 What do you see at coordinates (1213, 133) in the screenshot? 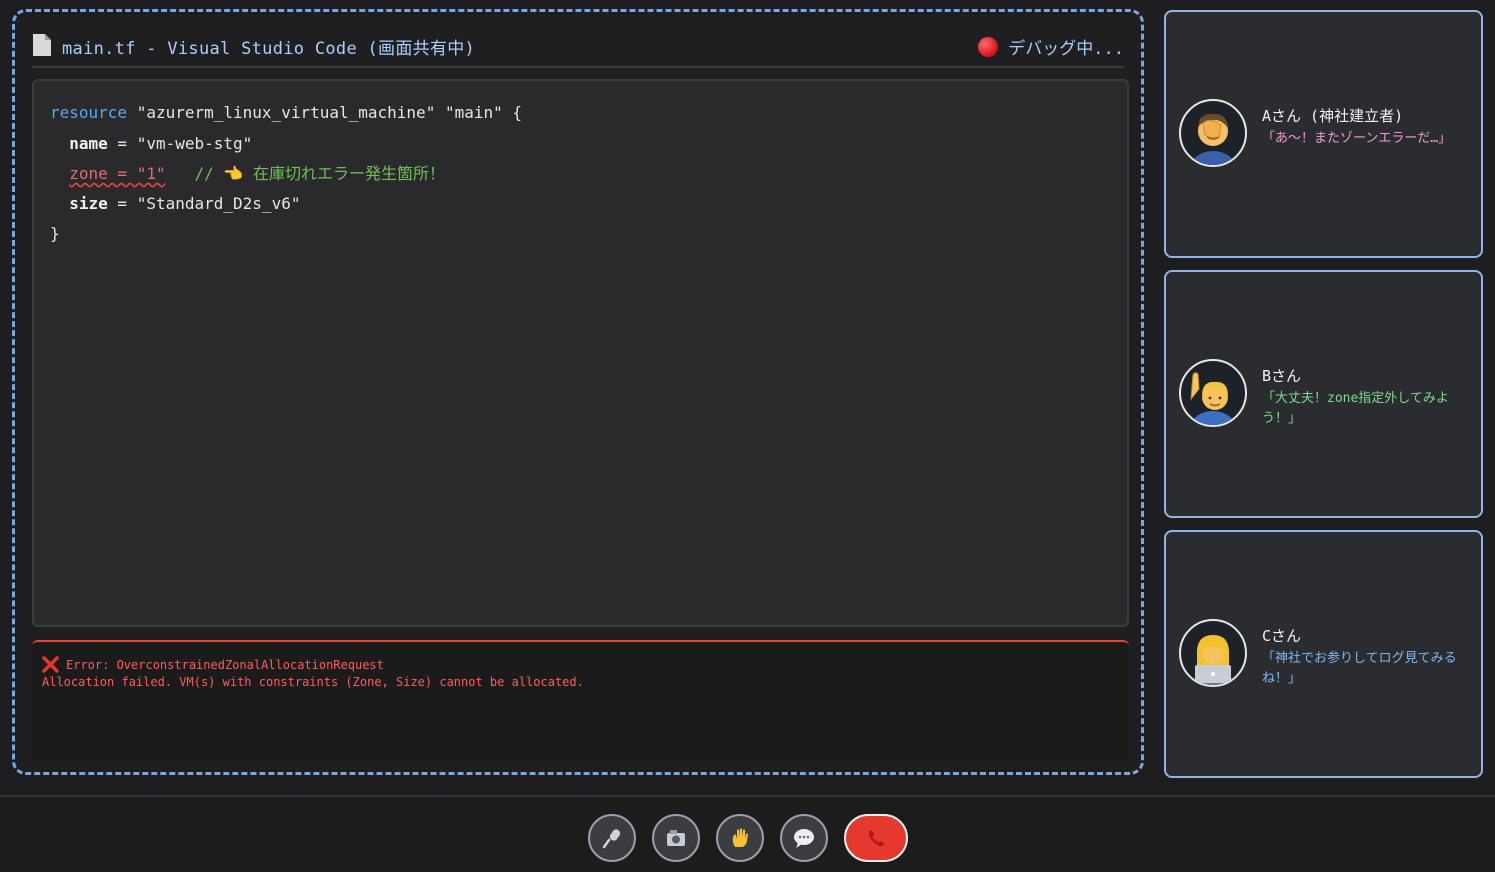
I see `facepalm-person-icon` at bounding box center [1213, 133].